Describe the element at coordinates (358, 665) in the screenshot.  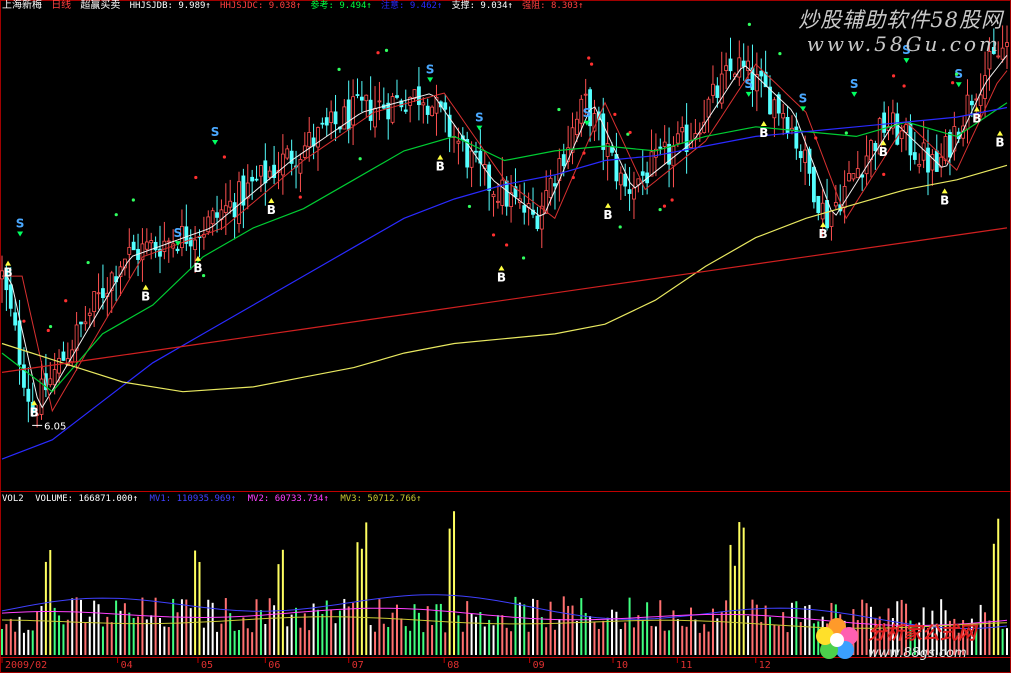
I see `x-tick-label: 07` at that location.